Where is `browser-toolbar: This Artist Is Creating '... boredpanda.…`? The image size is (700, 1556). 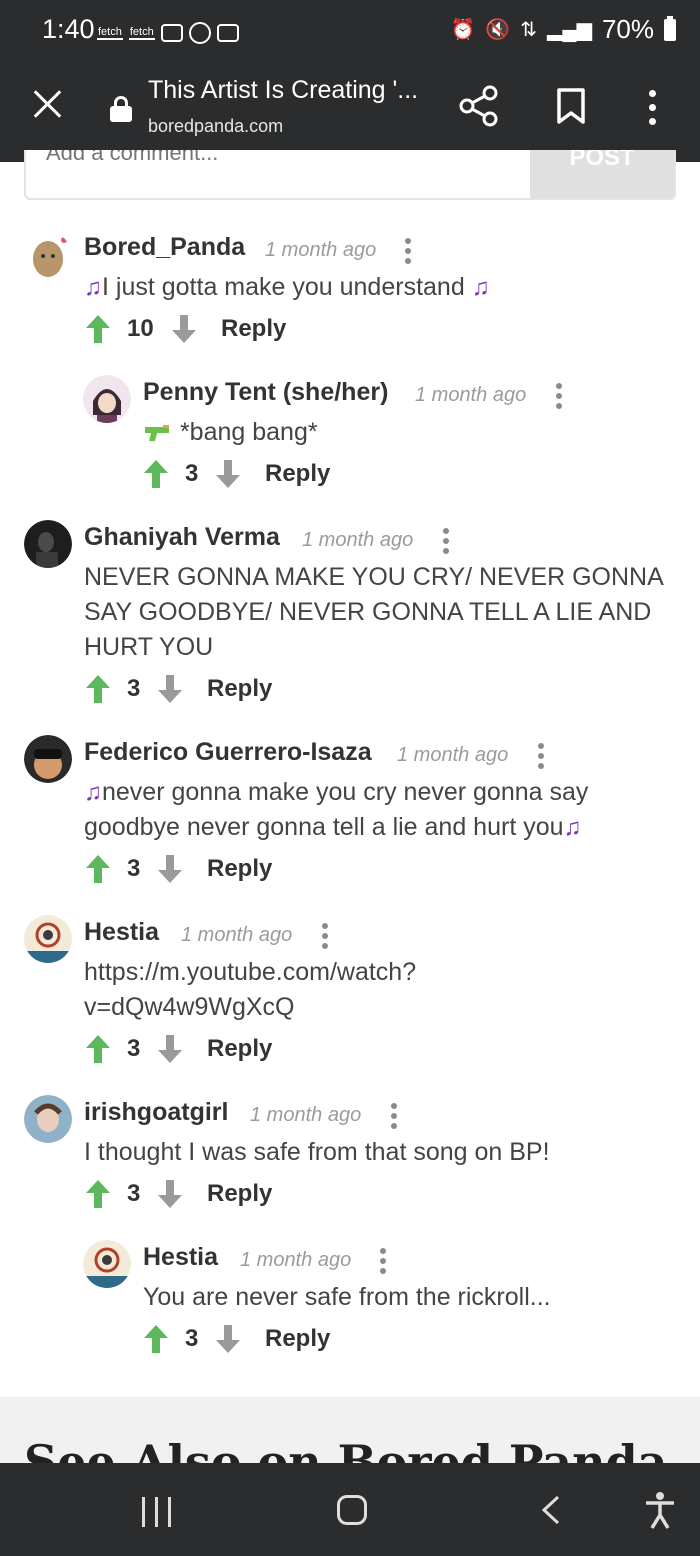
browser-toolbar: This Artist Is Creating '... boredpanda.… is located at coordinates (350, 113).